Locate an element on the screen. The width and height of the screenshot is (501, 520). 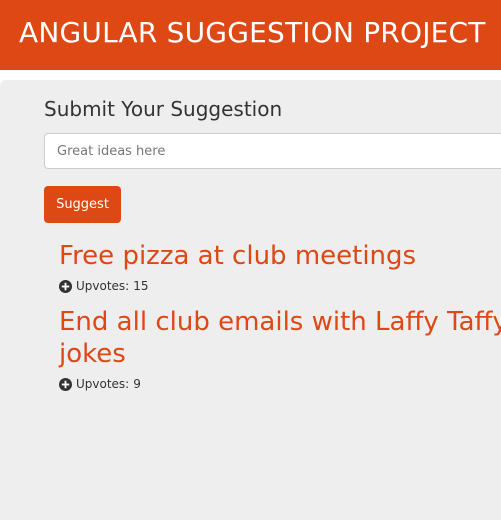
suggestion-item: Free pizza at club meetings Upvotes: 15 is located at coordinates (280, 267).